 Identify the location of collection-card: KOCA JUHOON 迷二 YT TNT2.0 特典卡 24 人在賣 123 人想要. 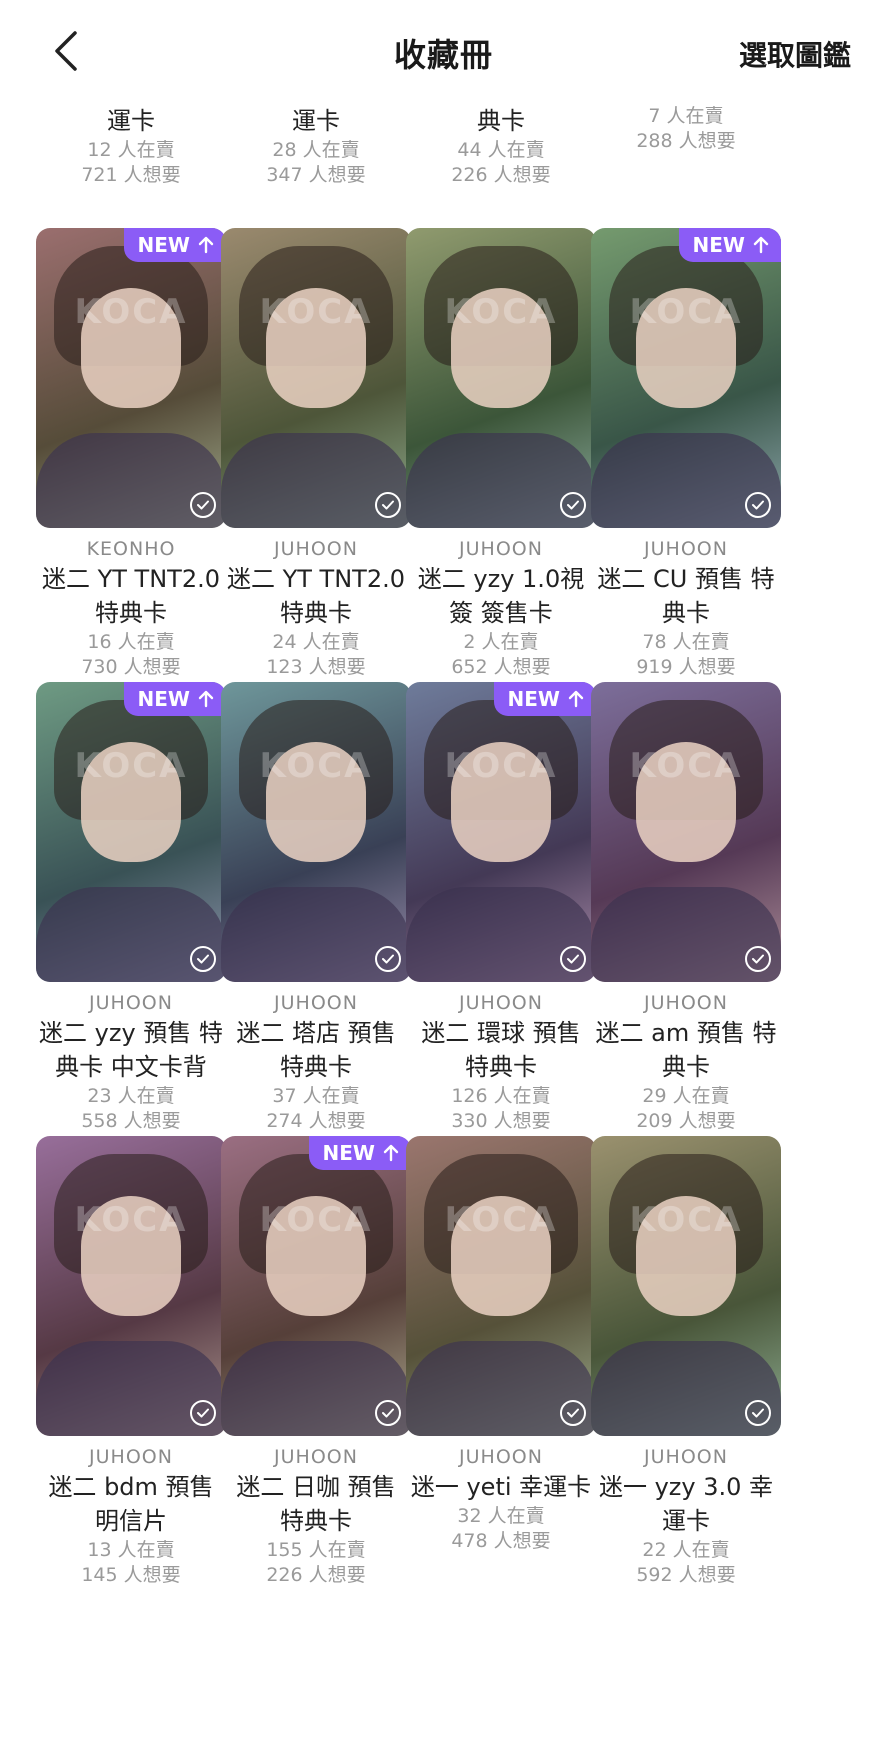
(316, 454).